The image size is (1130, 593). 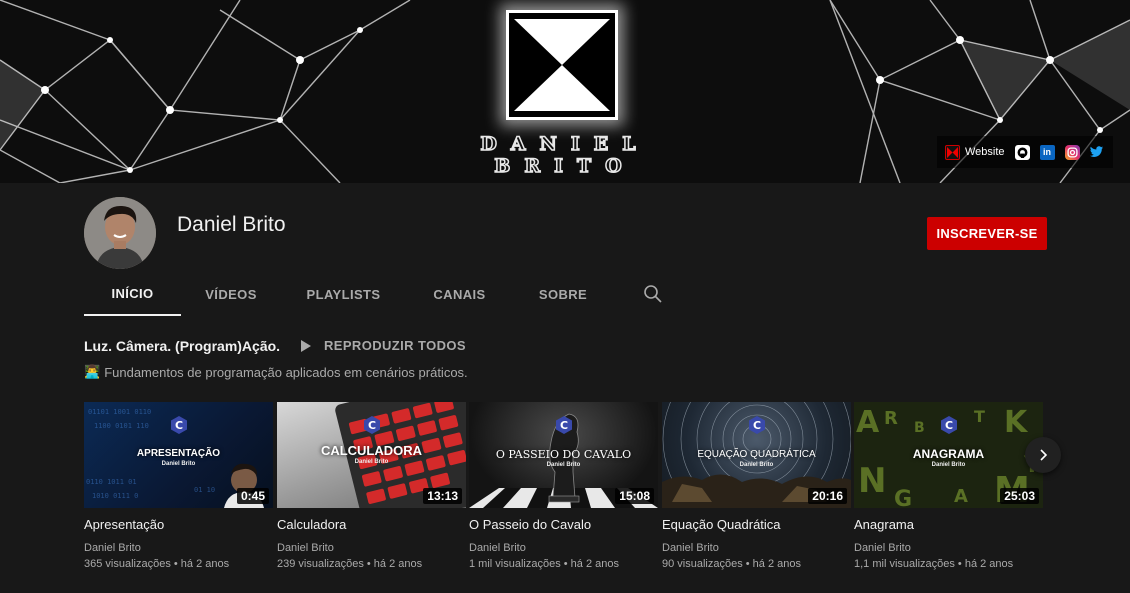 What do you see at coordinates (306, 345) in the screenshot?
I see `play-icon` at bounding box center [306, 345].